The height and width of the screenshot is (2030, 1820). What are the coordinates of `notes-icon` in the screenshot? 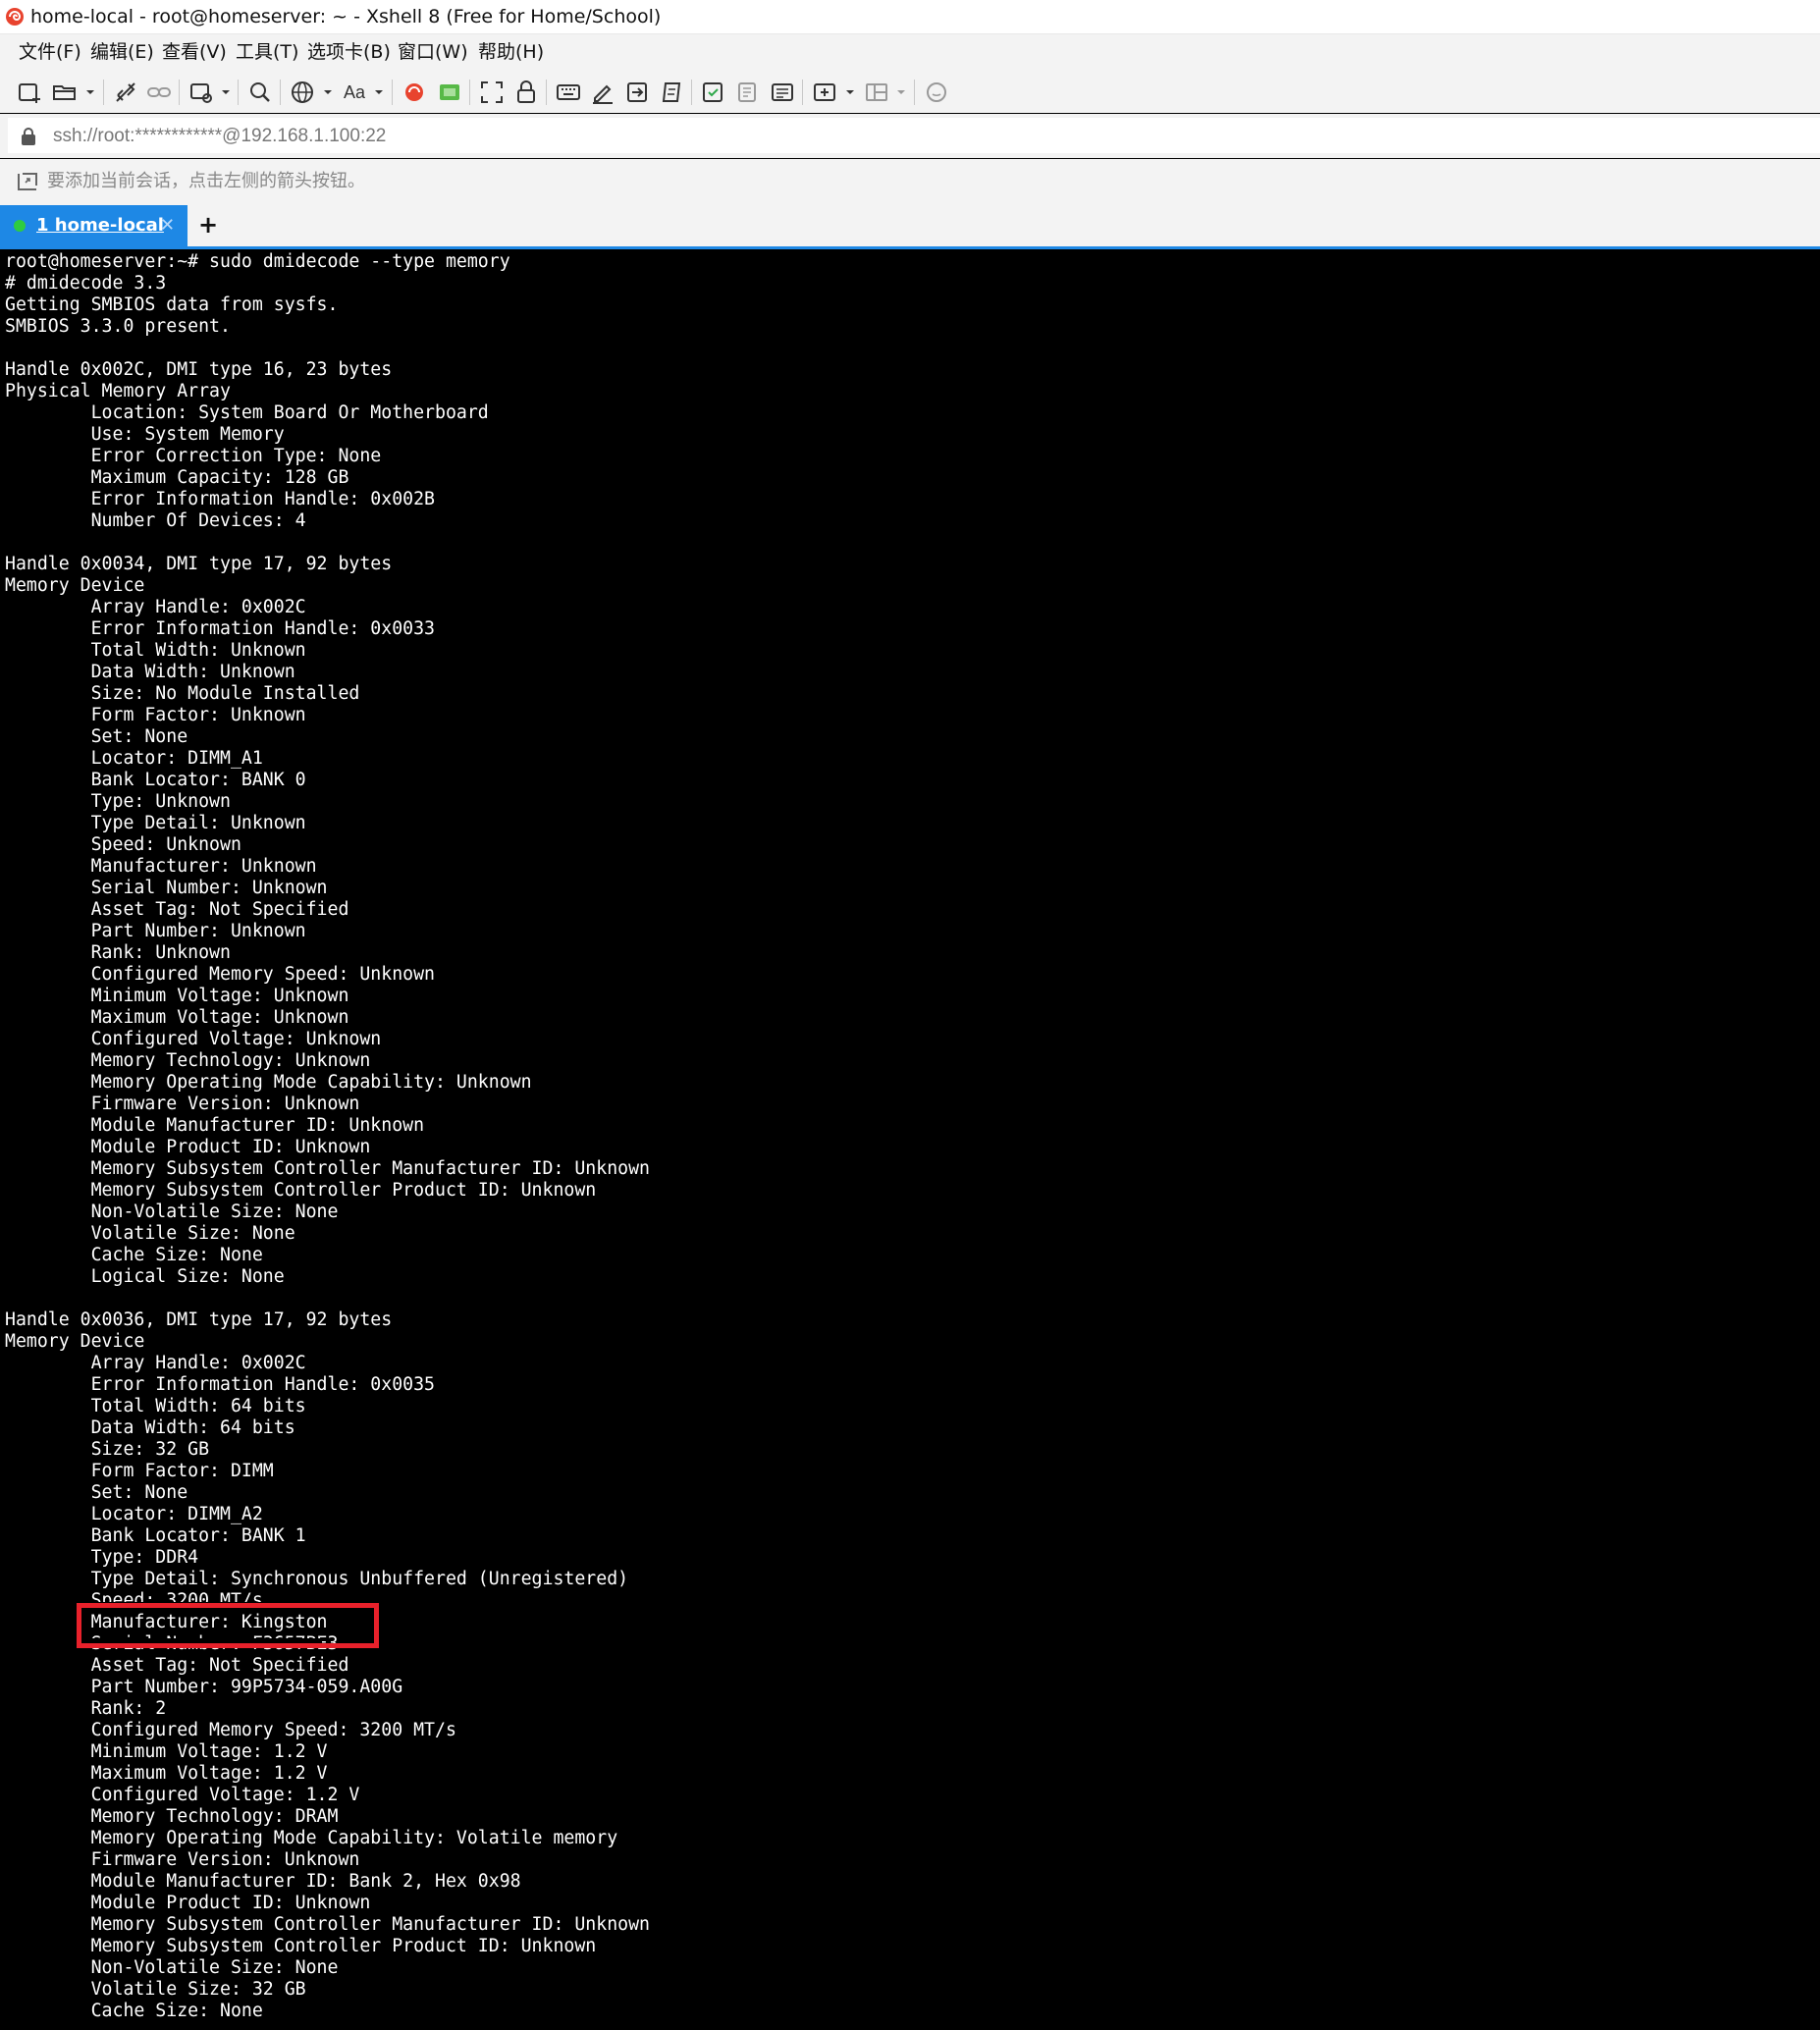 It's located at (782, 92).